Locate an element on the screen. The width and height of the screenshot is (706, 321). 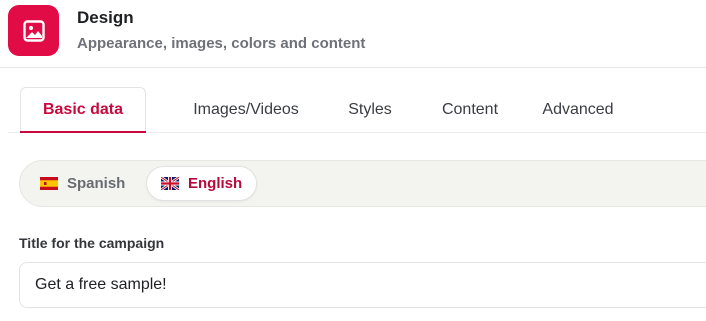
tab-label: Content is located at coordinates (470, 109).